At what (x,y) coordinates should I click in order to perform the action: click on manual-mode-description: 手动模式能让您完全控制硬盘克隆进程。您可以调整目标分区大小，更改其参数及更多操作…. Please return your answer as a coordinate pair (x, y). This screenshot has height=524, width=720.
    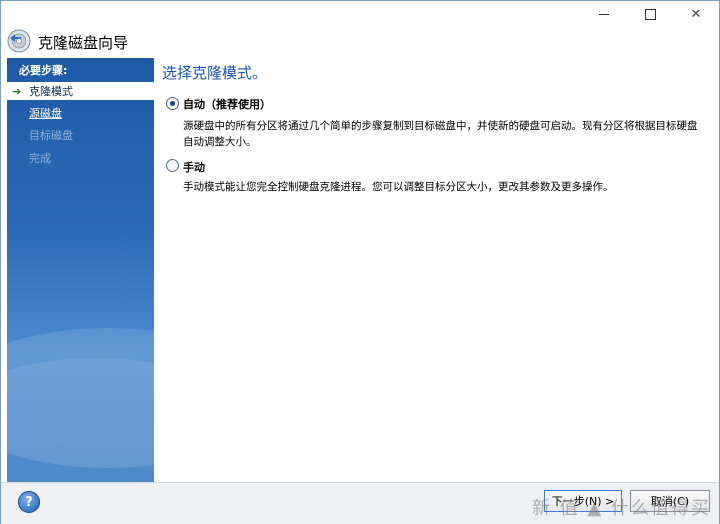
    Looking at the image, I should click on (398, 187).